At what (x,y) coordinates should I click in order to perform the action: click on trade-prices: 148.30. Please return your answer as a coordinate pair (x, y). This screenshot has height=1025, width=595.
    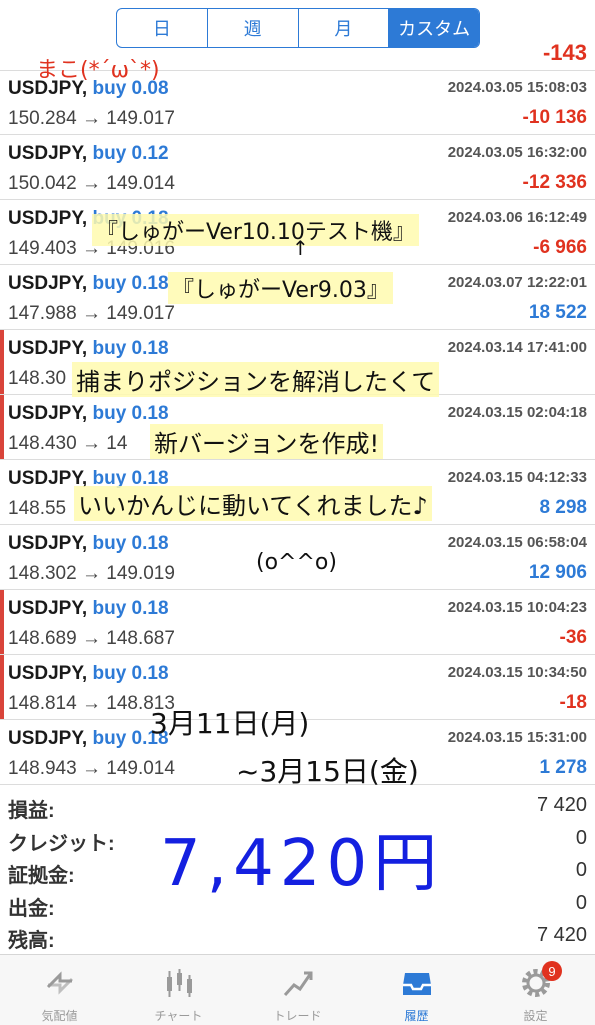
    Looking at the image, I should click on (37, 378).